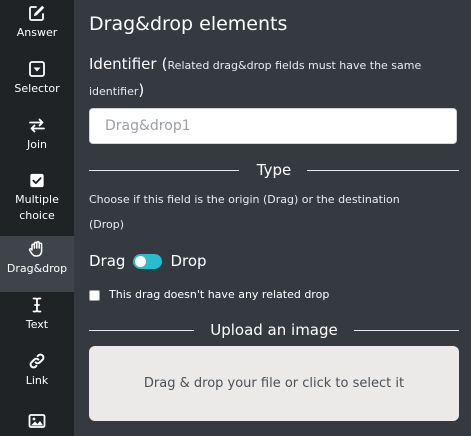 This screenshot has width=471, height=436. What do you see at coordinates (37, 180) in the screenshot?
I see `check-square-icon` at bounding box center [37, 180].